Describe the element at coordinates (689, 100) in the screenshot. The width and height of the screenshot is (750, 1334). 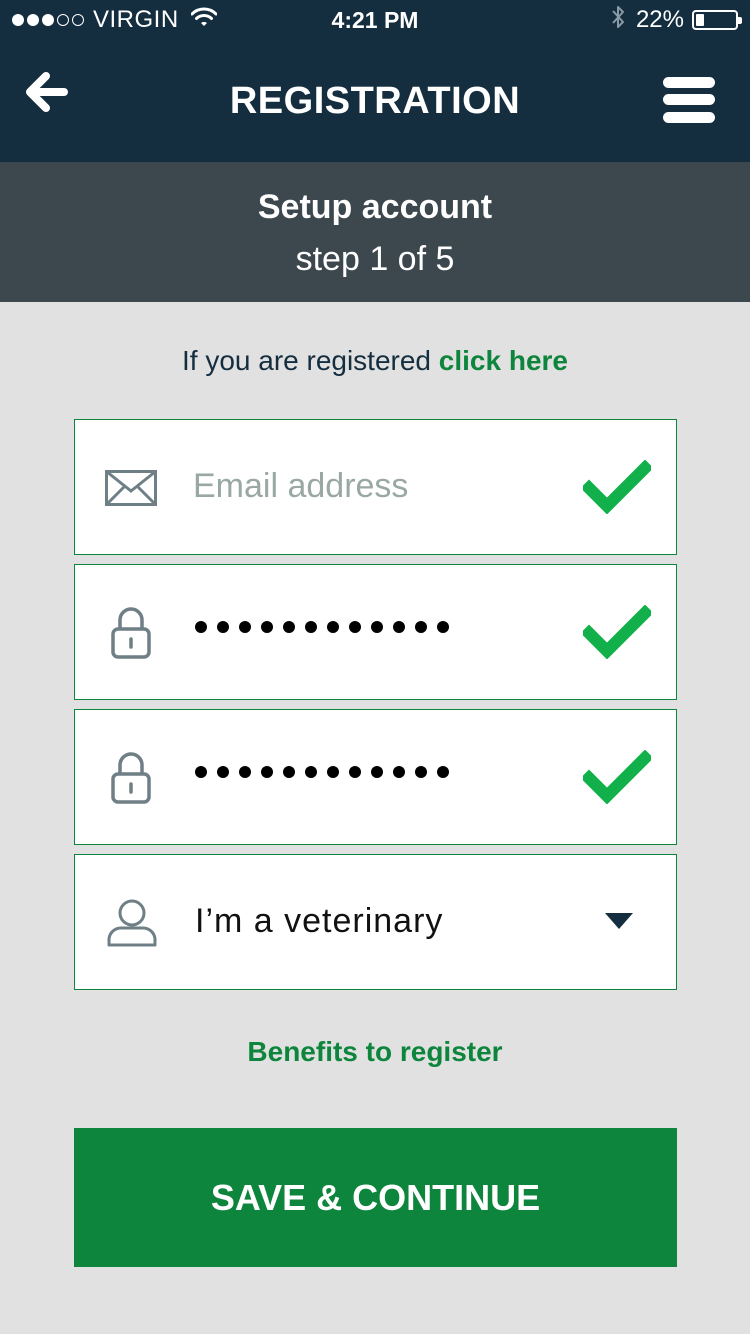
I see `menu-button` at that location.